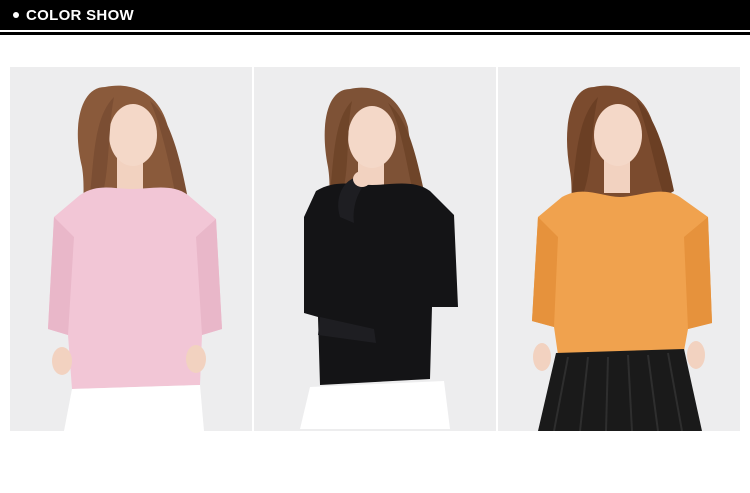  What do you see at coordinates (375, 15) in the screenshot?
I see `section-header: COLOR SHOW` at bounding box center [375, 15].